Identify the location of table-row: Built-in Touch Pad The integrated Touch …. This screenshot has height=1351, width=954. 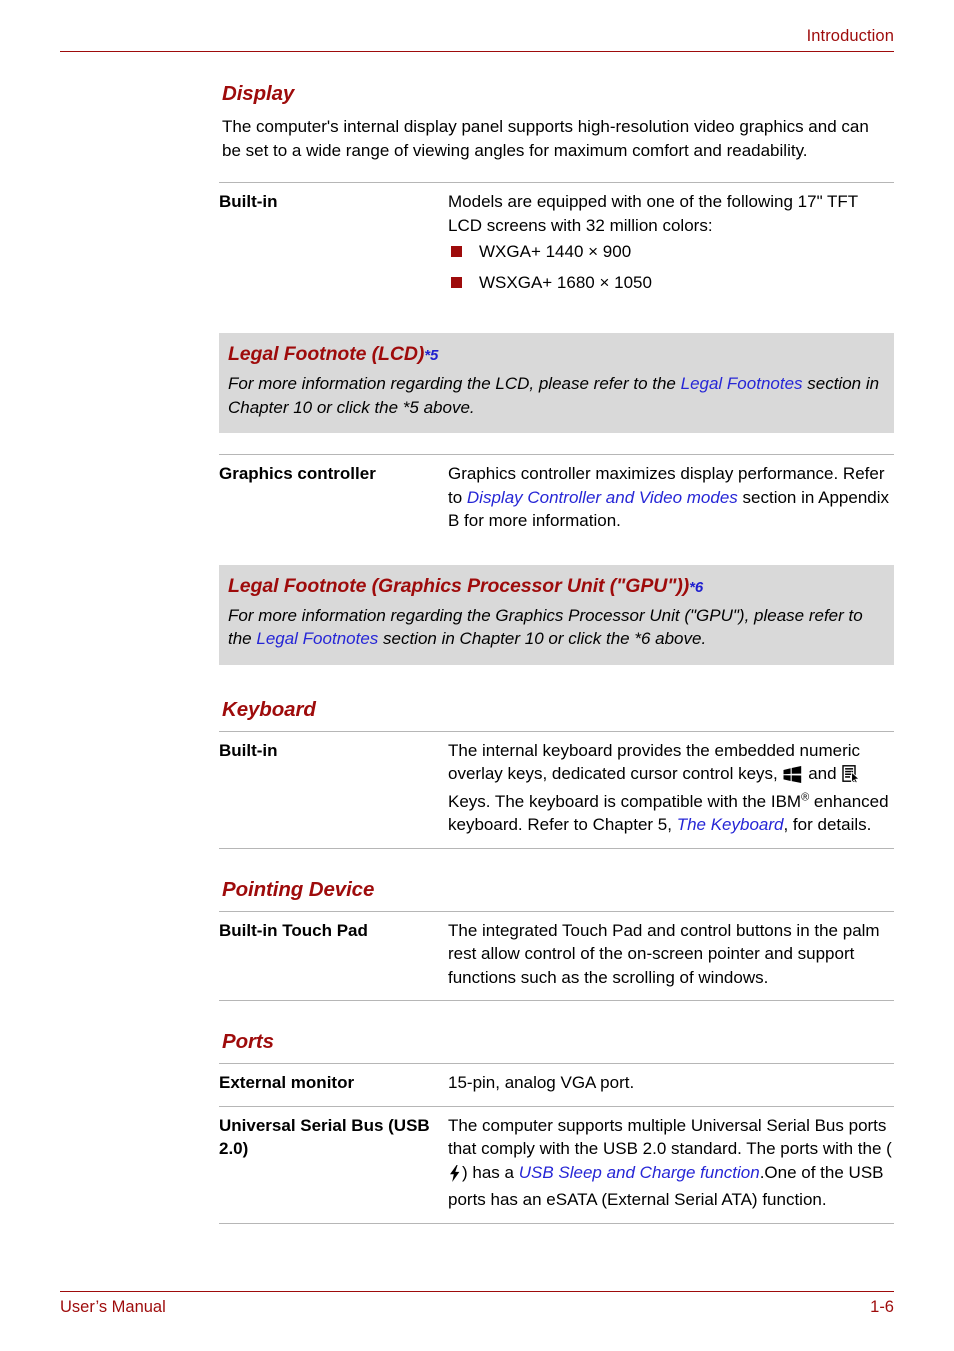
(556, 955).